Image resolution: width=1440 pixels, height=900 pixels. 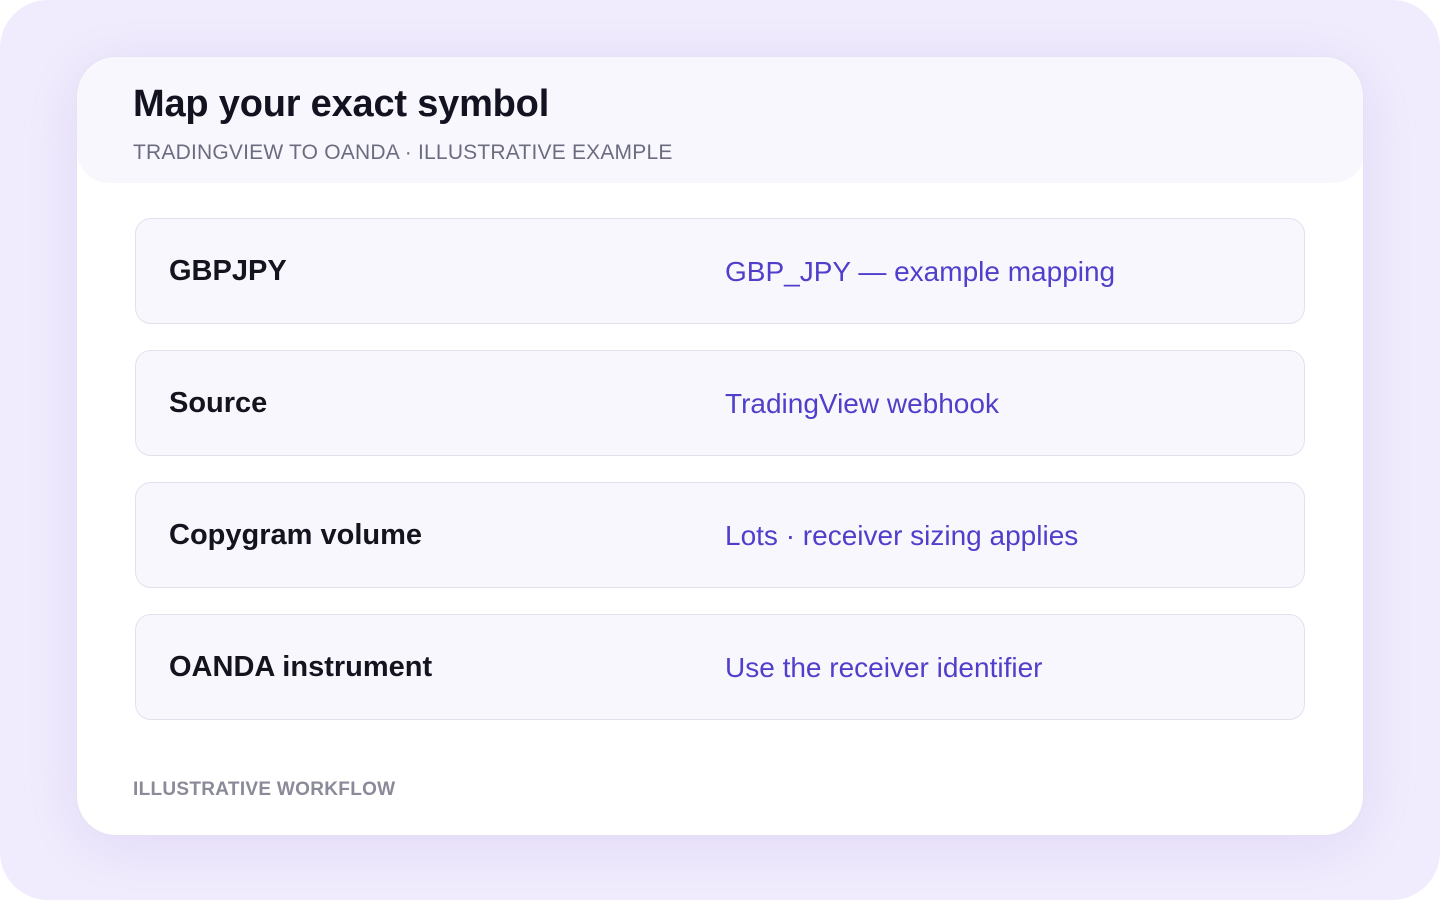 I want to click on row-value: GBP_JPY — example mapping, so click(x=920, y=271).